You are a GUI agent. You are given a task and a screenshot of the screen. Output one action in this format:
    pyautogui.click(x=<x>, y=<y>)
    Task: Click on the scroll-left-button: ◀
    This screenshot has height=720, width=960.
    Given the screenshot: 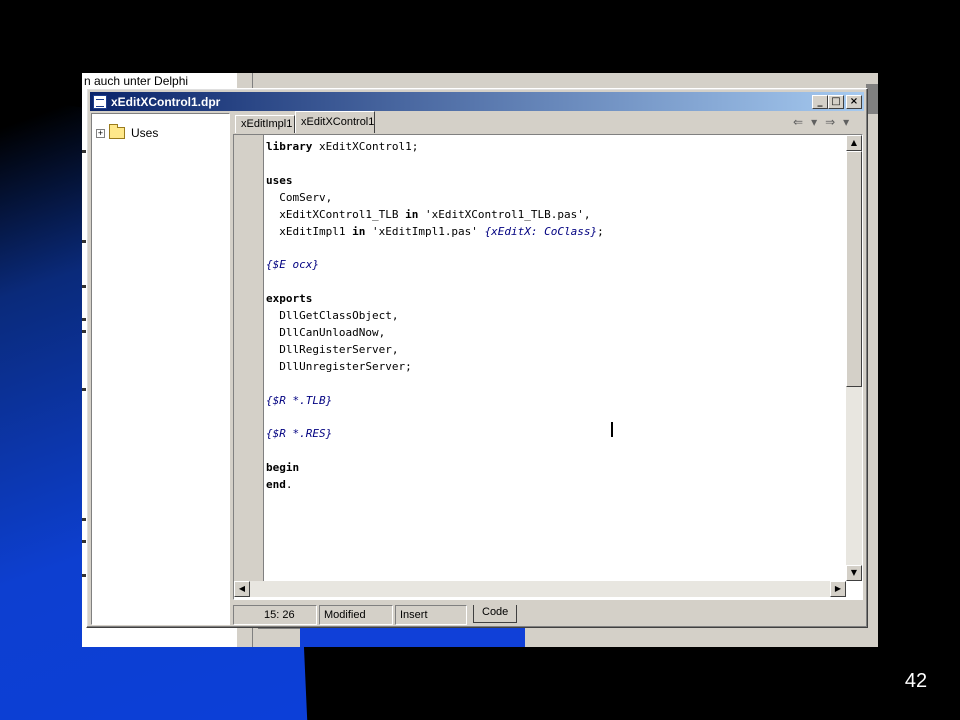 What is the action you would take?
    pyautogui.click(x=242, y=589)
    